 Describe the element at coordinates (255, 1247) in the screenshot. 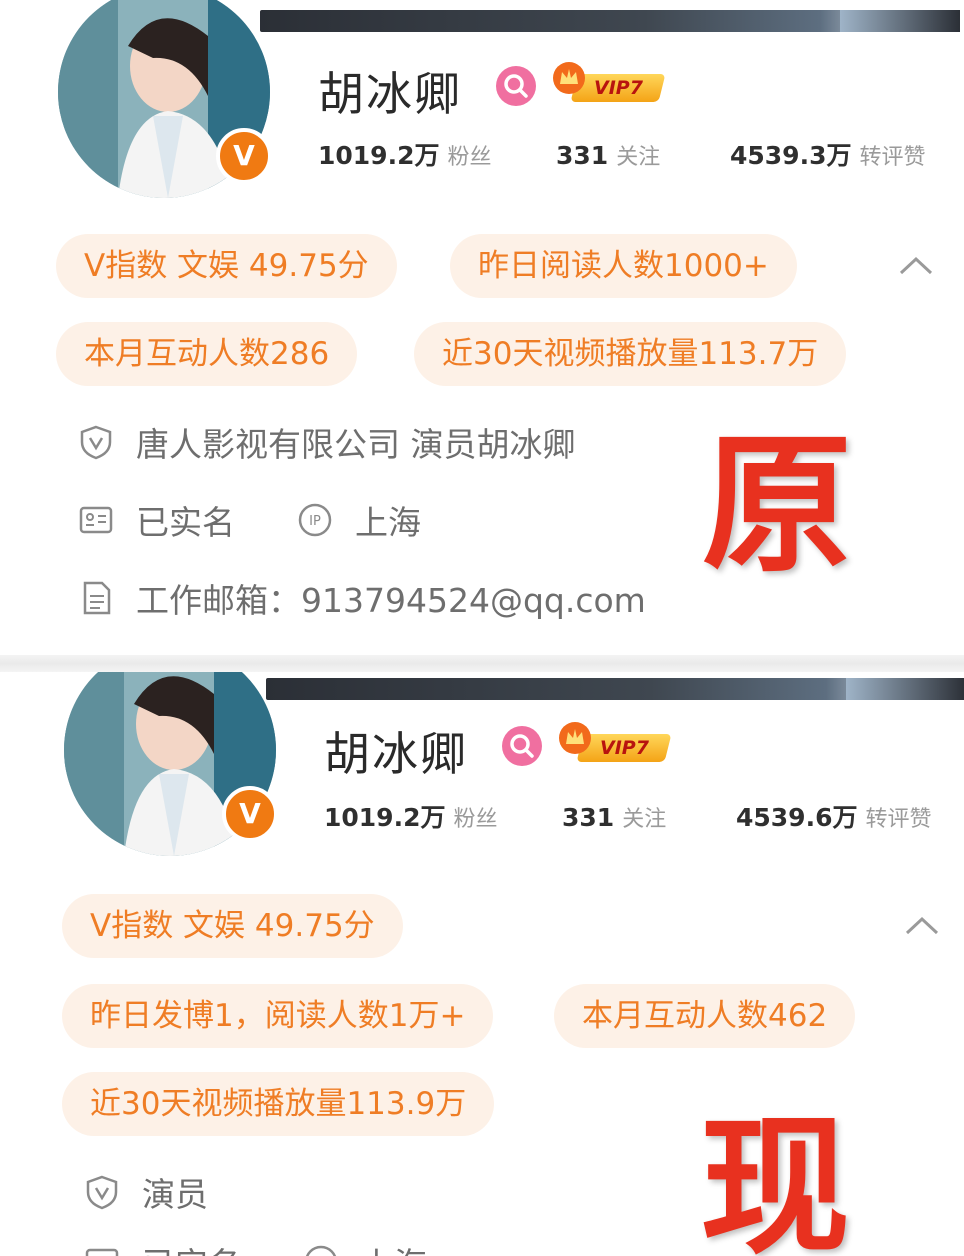

I see `realname-ip-row: 已实名 上海` at that location.